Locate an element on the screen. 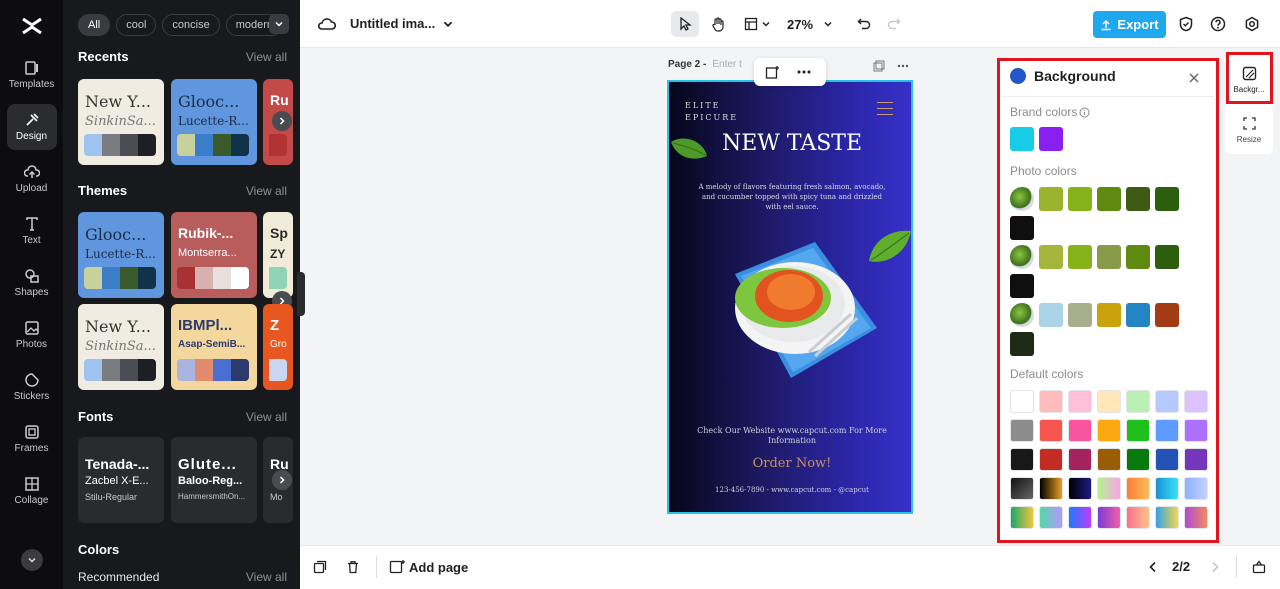 This screenshot has height=589, width=1280. select-tool-button is located at coordinates (685, 24).